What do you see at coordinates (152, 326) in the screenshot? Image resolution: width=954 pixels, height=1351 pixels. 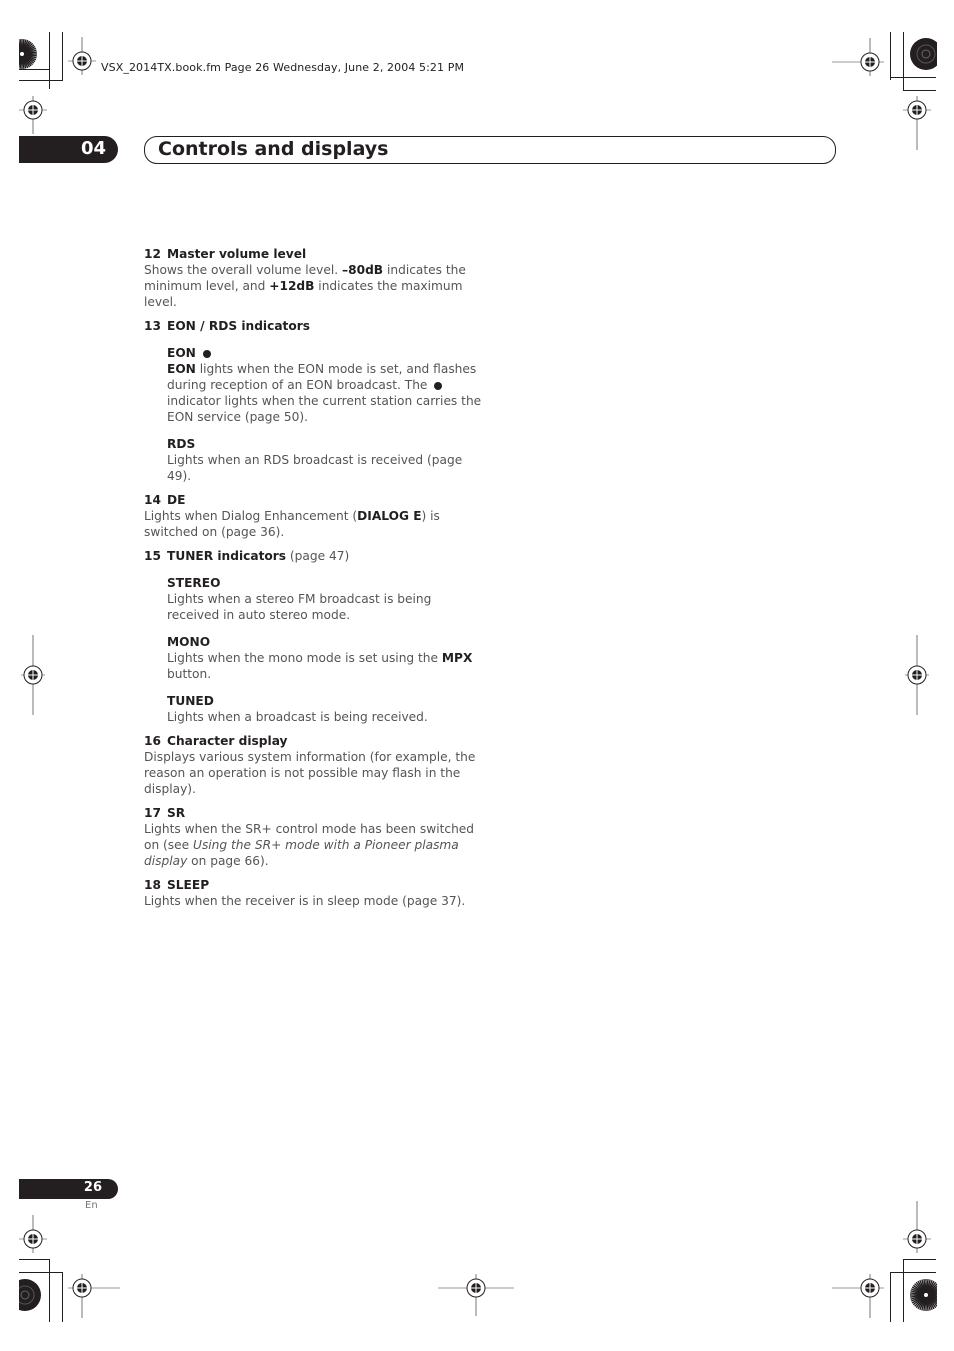 I see `item-number: 13` at bounding box center [152, 326].